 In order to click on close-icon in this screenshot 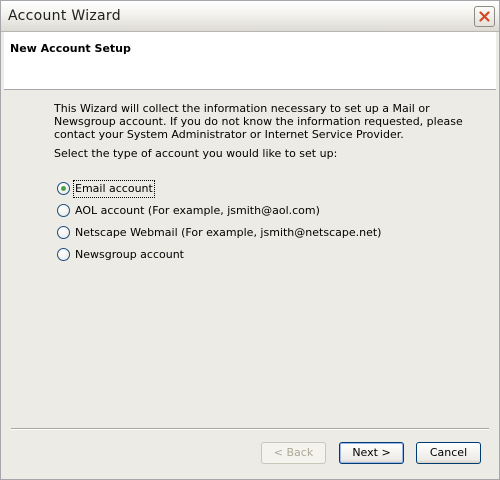, I will do `click(484, 16)`.